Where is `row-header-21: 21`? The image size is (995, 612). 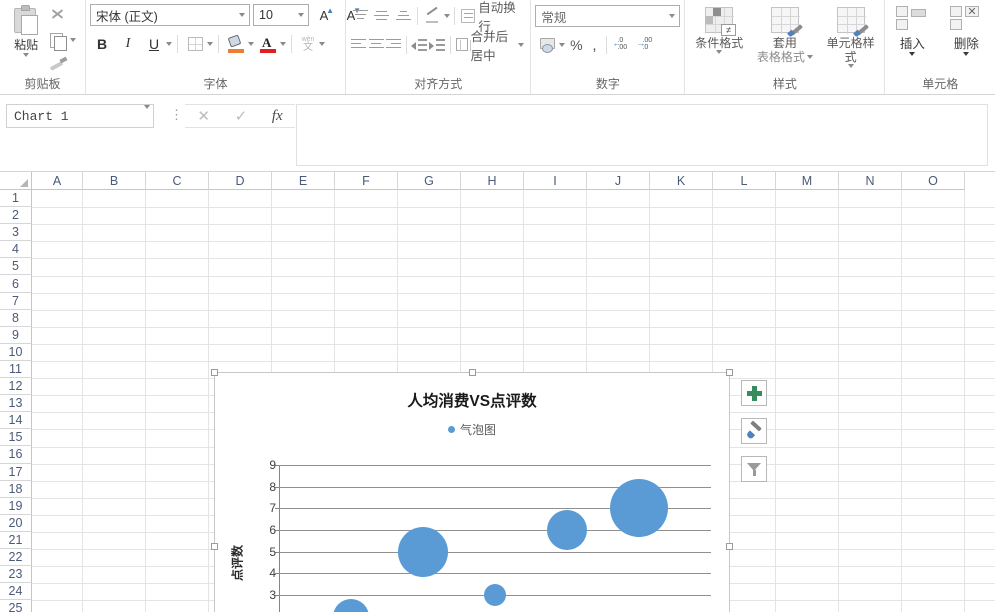 row-header-21: 21 is located at coordinates (16, 540).